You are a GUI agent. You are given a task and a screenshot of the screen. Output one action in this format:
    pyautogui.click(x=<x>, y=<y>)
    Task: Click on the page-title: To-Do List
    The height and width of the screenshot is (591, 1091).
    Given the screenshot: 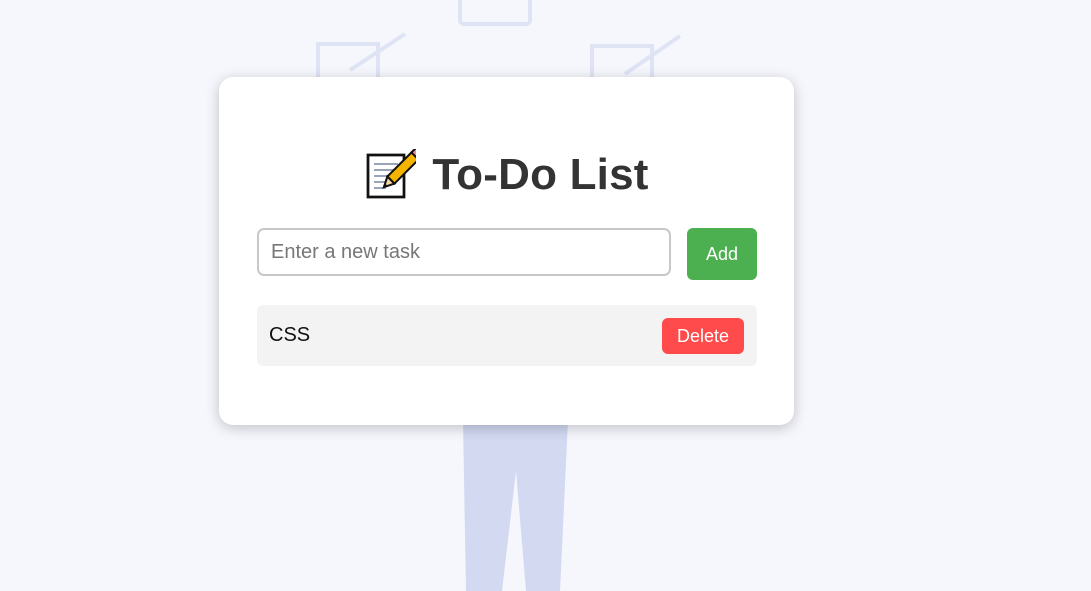 What is the action you would take?
    pyautogui.click(x=540, y=174)
    